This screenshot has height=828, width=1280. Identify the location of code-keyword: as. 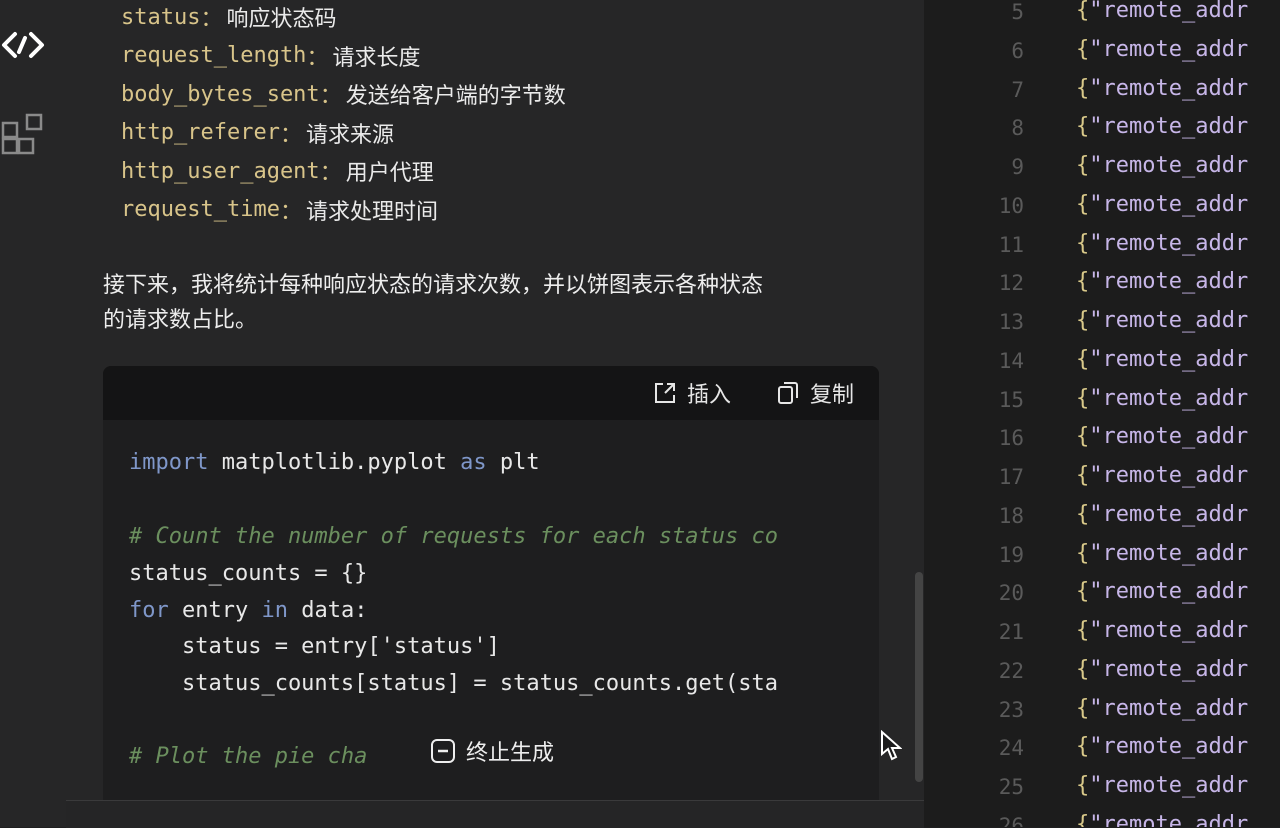
(473, 462).